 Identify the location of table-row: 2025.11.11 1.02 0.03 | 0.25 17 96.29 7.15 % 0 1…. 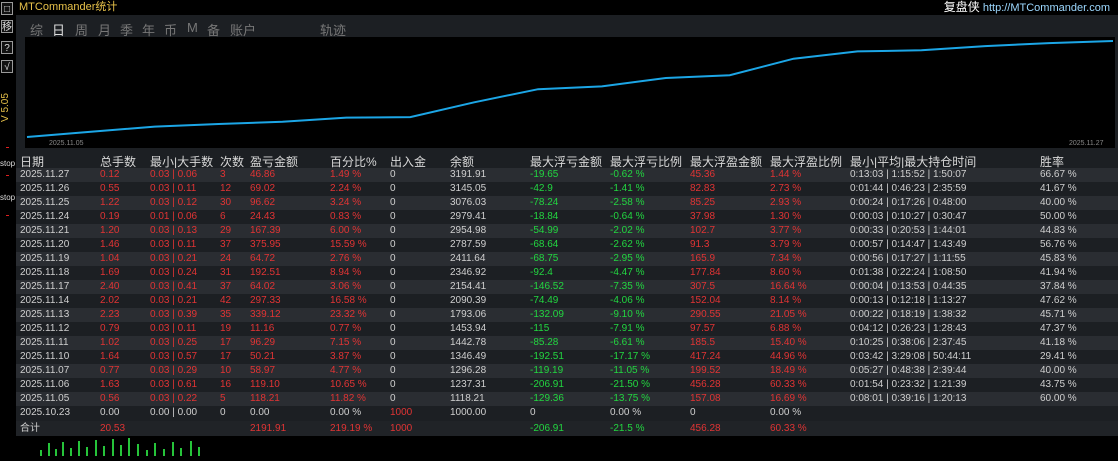
(567, 343).